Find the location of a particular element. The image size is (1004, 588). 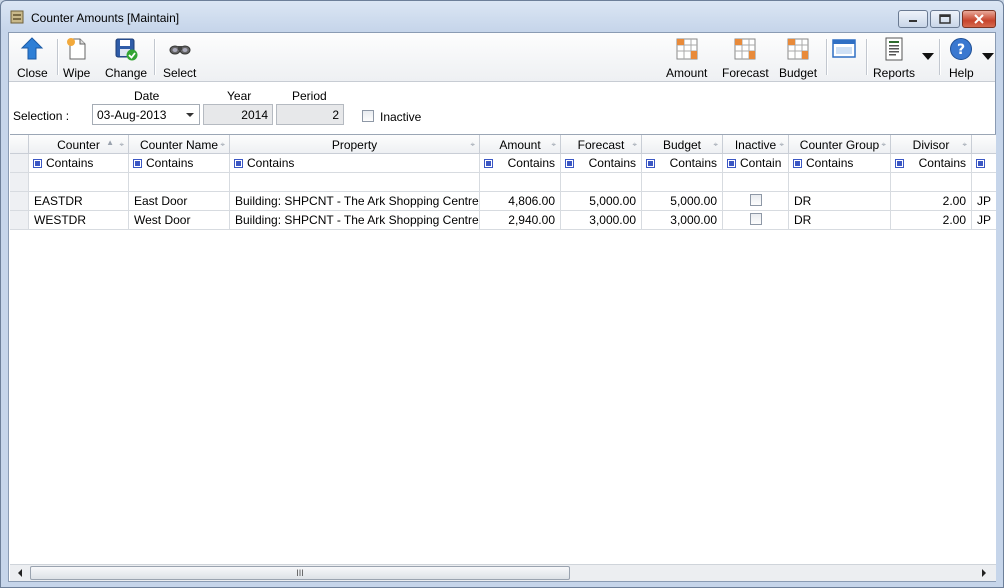

column-header-counter: Counter ▲ ⌖ is located at coordinates (79, 144).